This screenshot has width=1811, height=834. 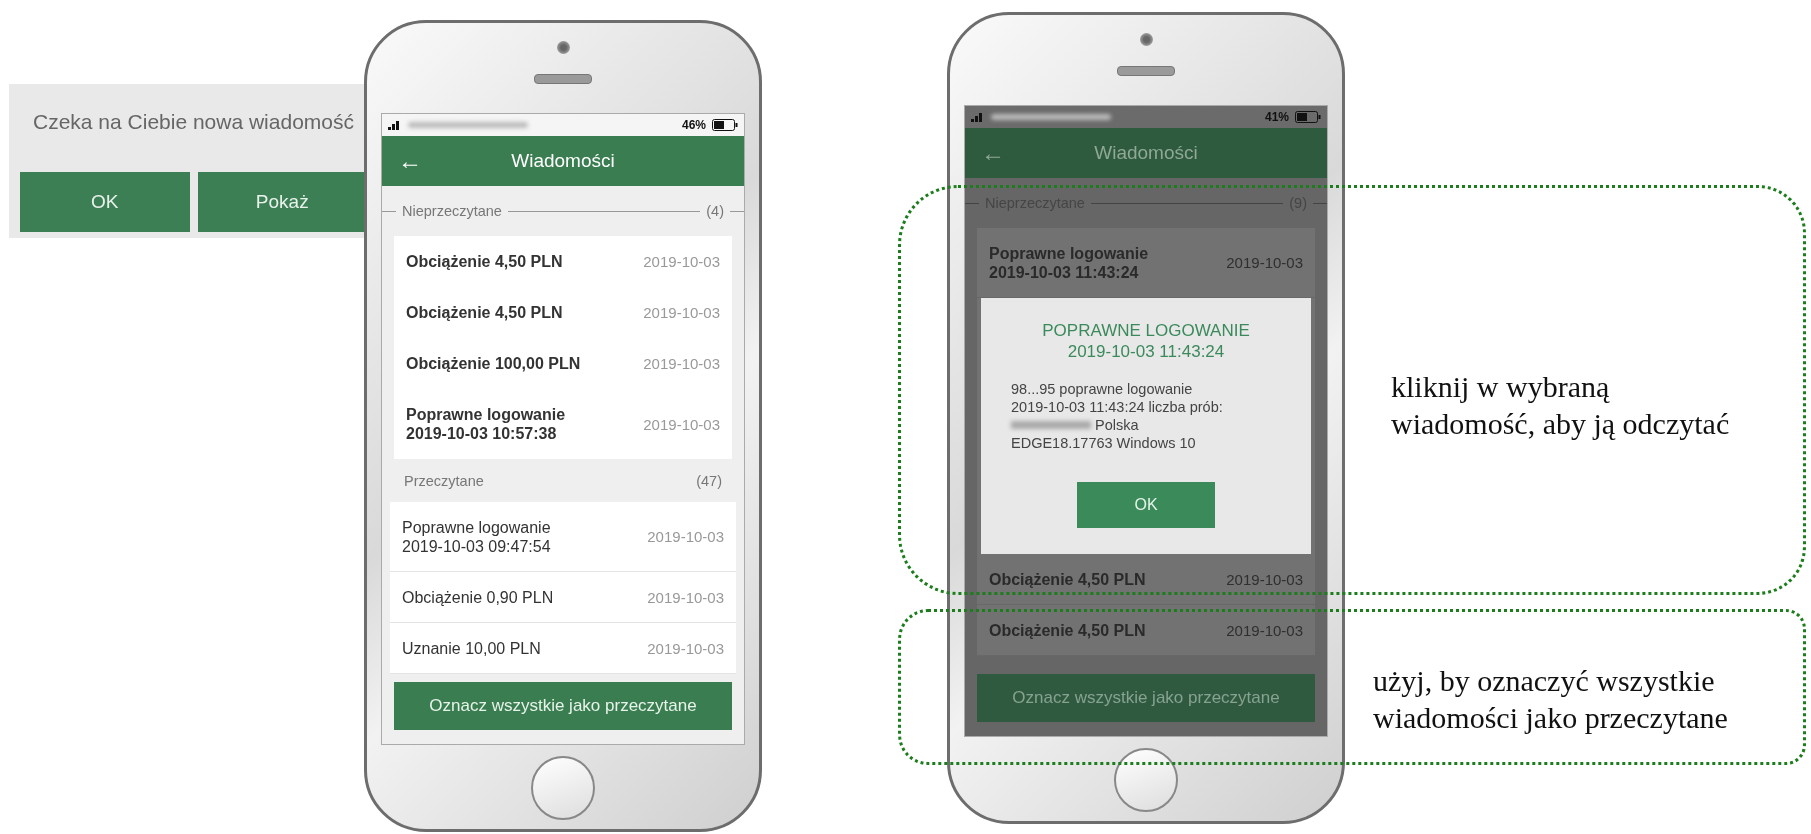 What do you see at coordinates (282, 202) in the screenshot?
I see `popup-button: Pokaż` at bounding box center [282, 202].